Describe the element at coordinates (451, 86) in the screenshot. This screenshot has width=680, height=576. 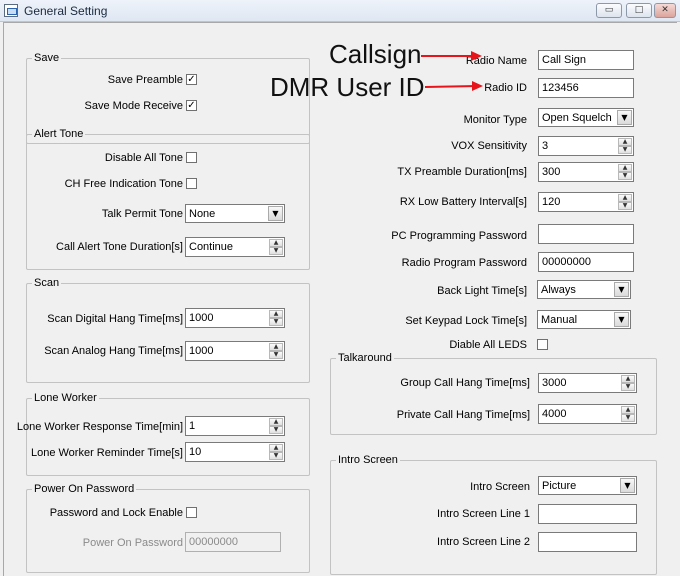
I see `dmr-user-id-arrow` at that location.